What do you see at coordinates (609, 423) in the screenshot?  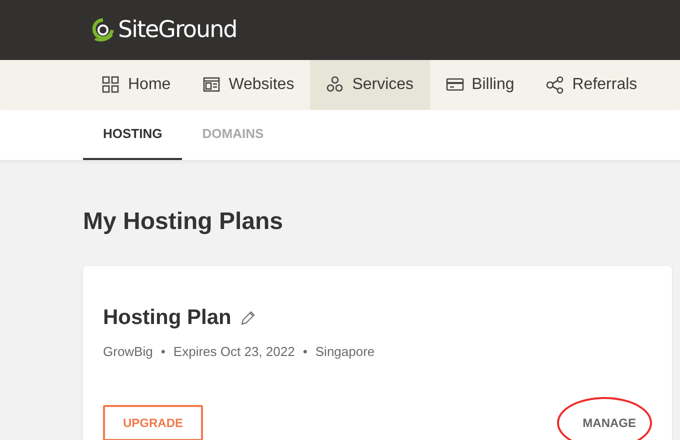 I see `manage-link: MANAGE` at bounding box center [609, 423].